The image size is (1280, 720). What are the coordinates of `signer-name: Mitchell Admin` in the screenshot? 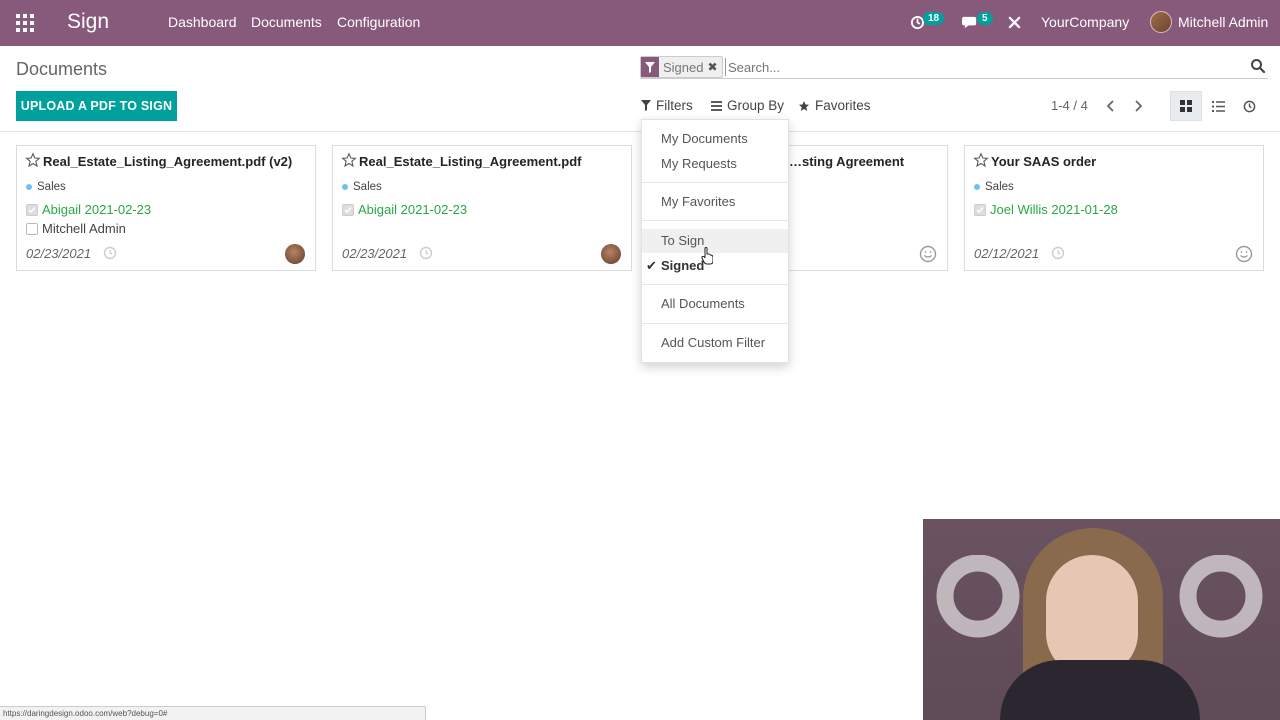 It's located at (84, 228).